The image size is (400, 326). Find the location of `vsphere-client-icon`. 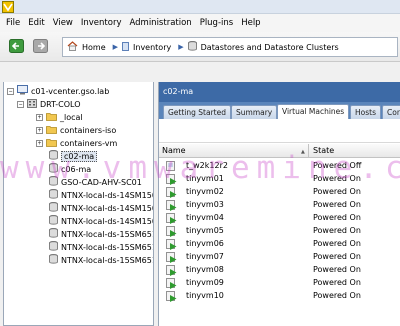

vsphere-client-icon is located at coordinates (8, 7).